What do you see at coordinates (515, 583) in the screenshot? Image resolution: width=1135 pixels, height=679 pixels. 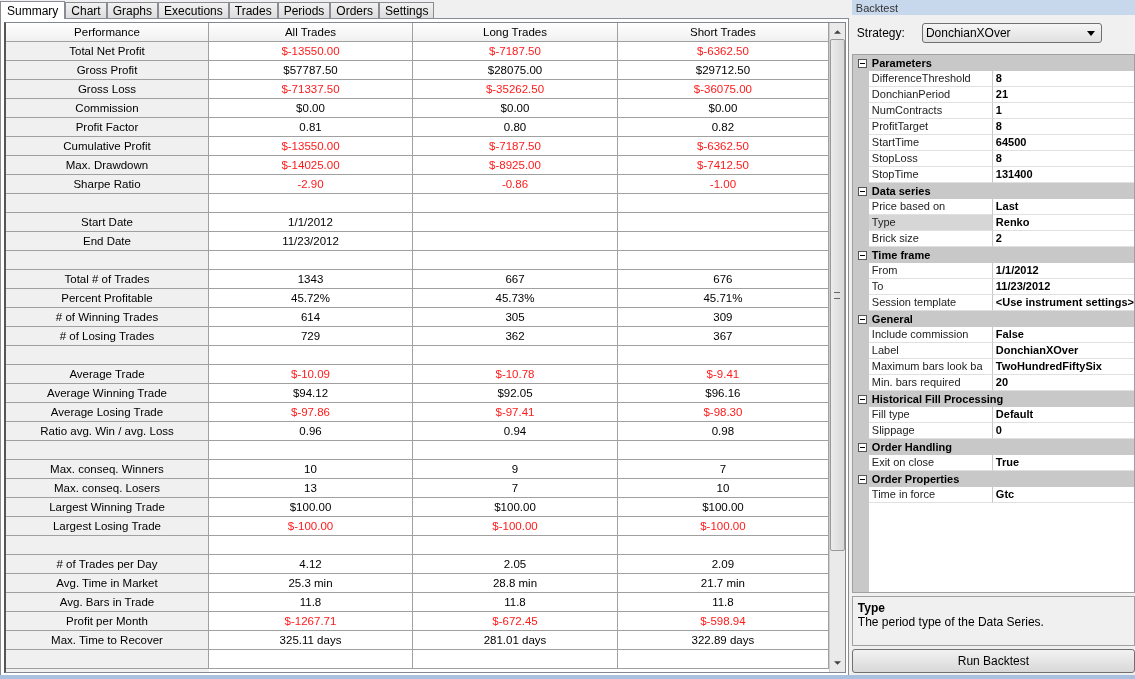 I see `table-cell: 28.8 min` at bounding box center [515, 583].